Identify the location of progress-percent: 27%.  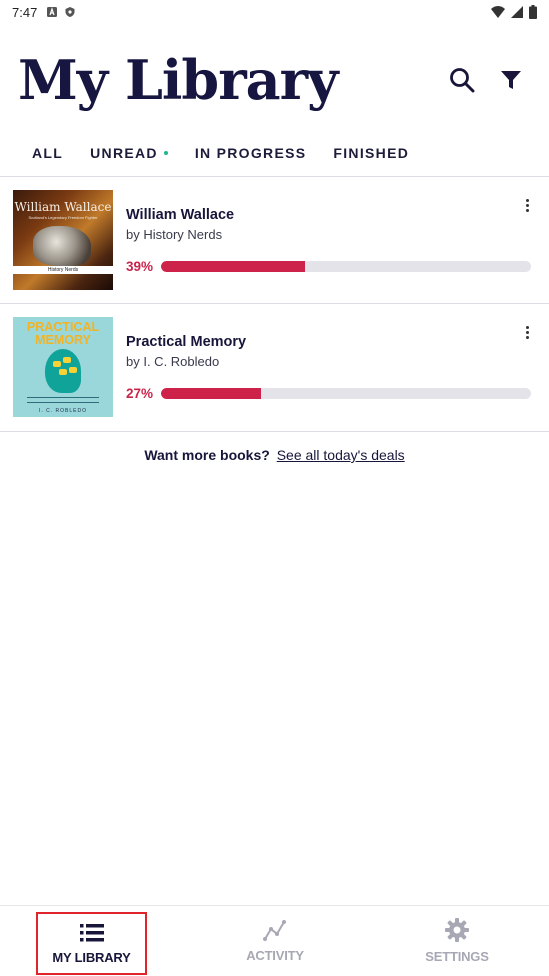
(140, 393).